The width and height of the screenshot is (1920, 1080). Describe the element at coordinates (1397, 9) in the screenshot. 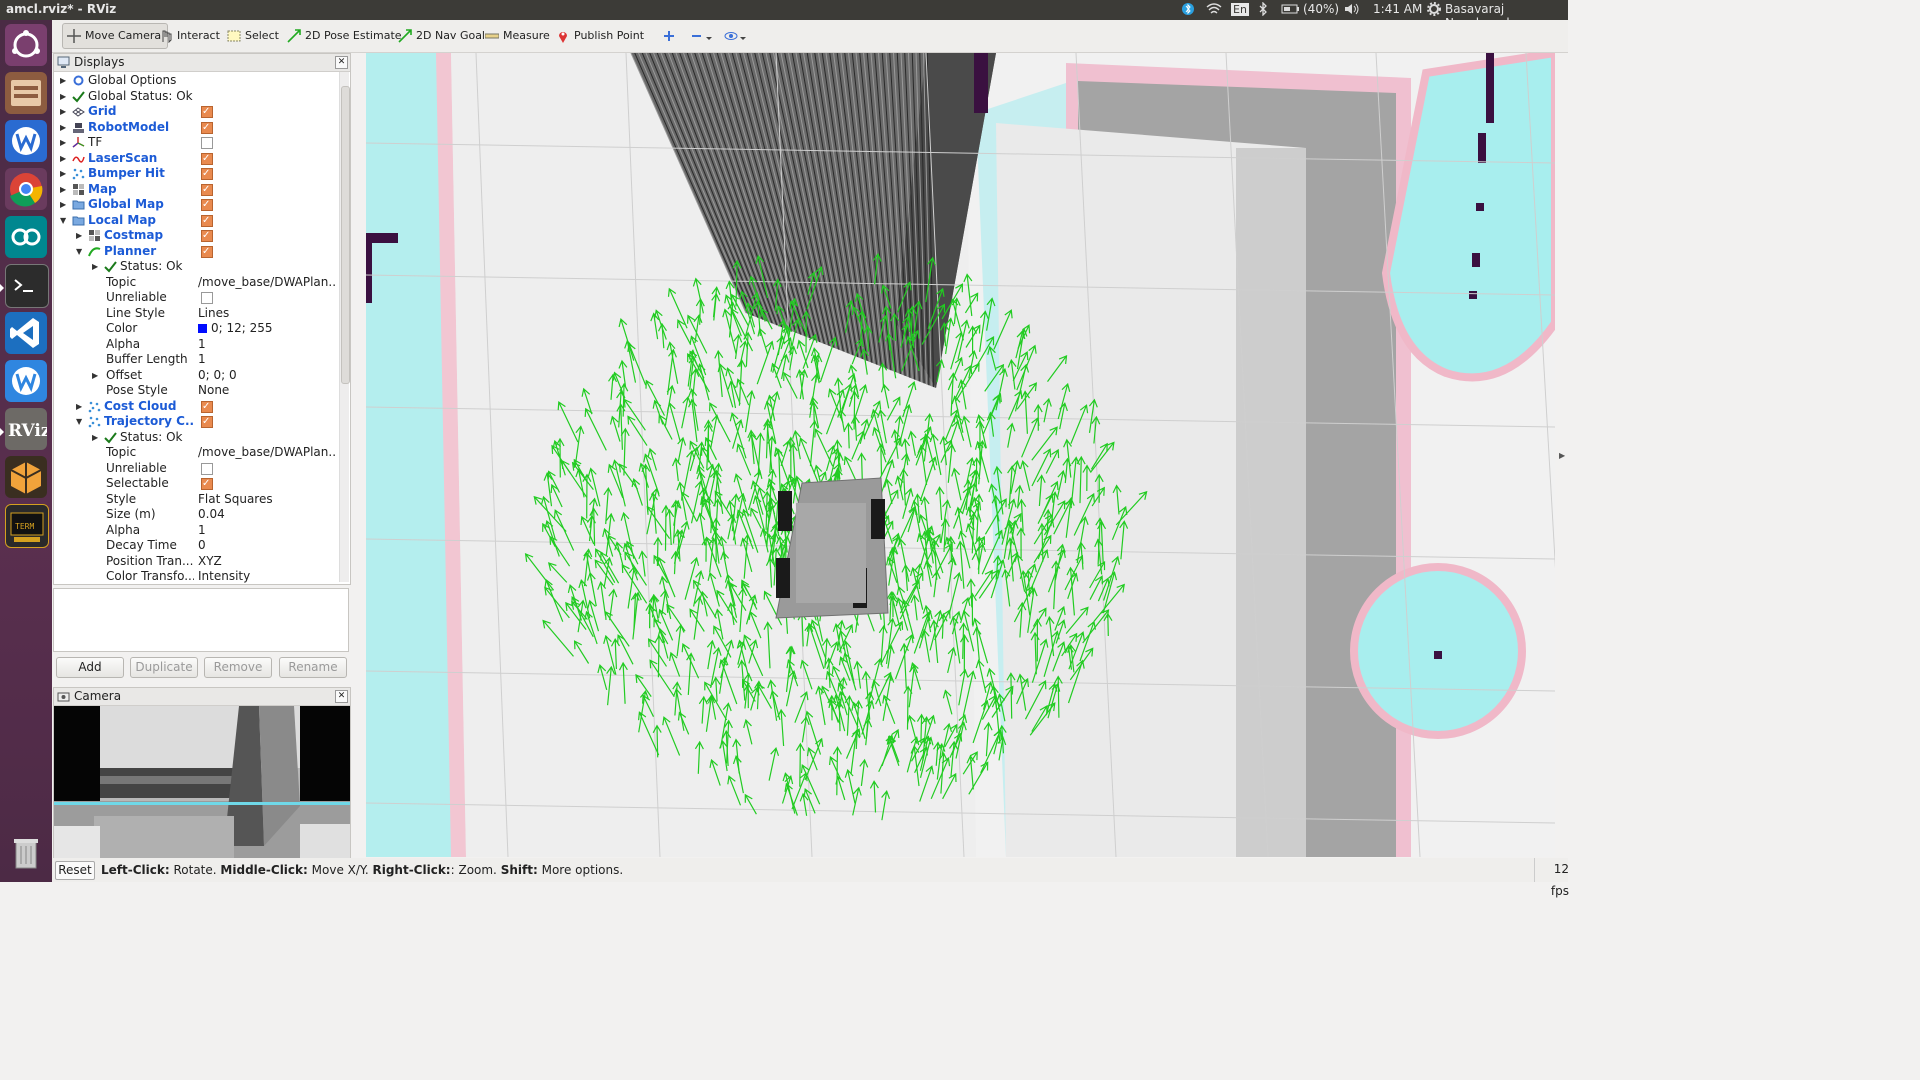

I see `clock: 1:41 AM` at that location.